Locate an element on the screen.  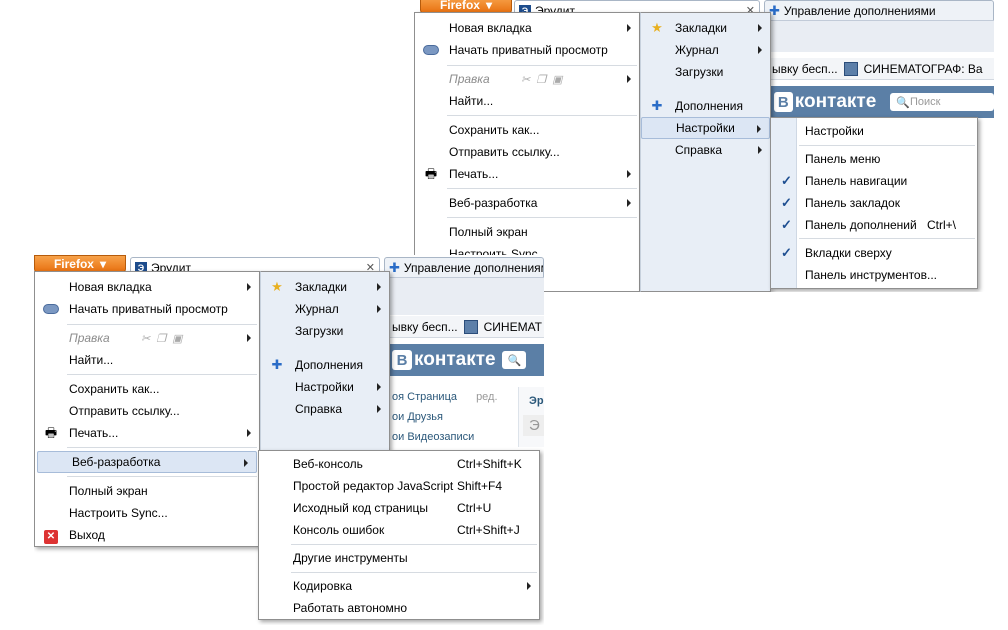
vk-link-friends: ои Друзья is located at coordinates (445, 417).